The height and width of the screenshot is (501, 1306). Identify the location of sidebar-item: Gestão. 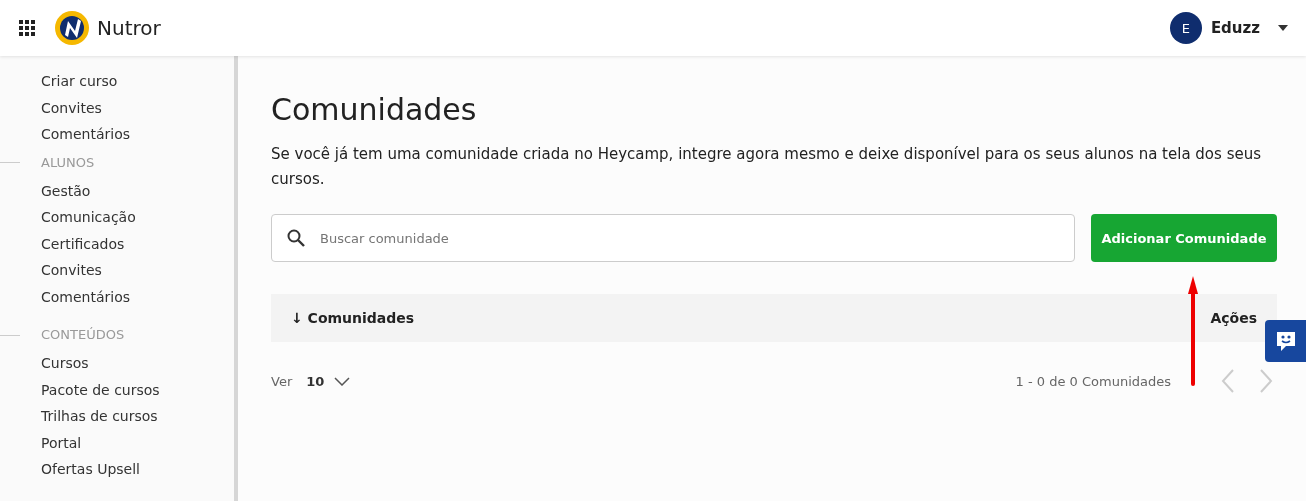
(117, 190).